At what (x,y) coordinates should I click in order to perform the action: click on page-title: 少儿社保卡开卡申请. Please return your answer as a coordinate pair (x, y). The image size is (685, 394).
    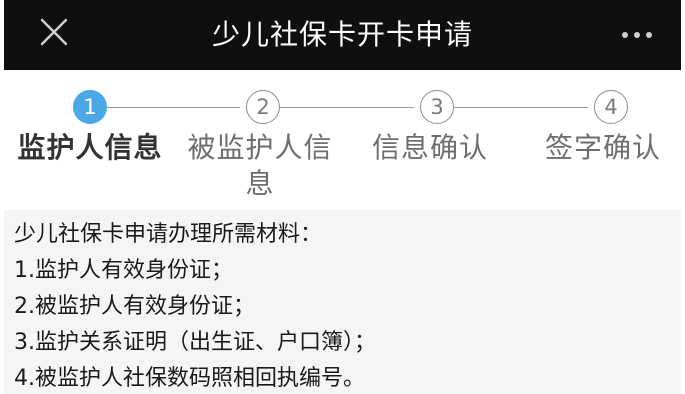
    Looking at the image, I should click on (342, 34).